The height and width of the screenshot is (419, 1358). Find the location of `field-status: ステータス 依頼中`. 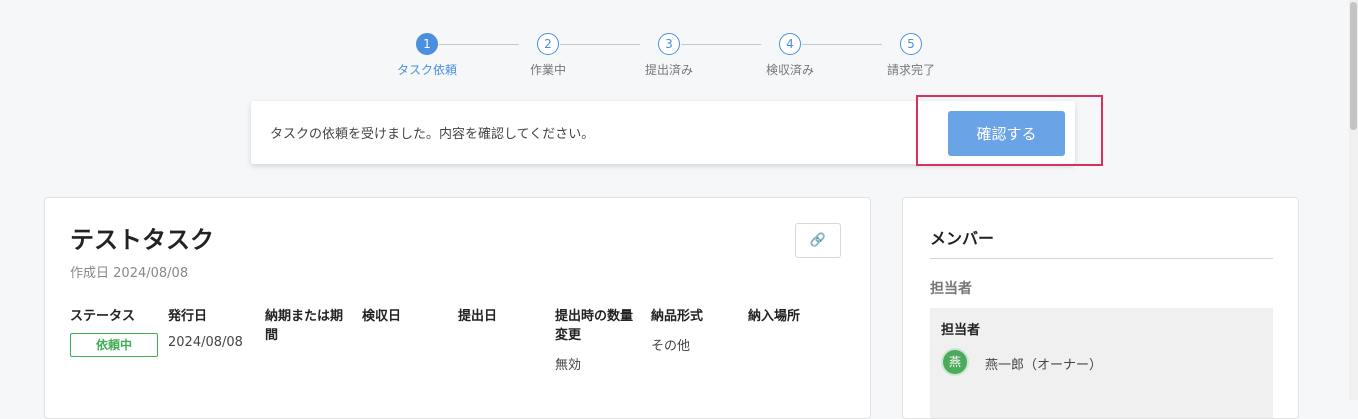

field-status: ステータス 依頼中 is located at coordinates (115, 332).